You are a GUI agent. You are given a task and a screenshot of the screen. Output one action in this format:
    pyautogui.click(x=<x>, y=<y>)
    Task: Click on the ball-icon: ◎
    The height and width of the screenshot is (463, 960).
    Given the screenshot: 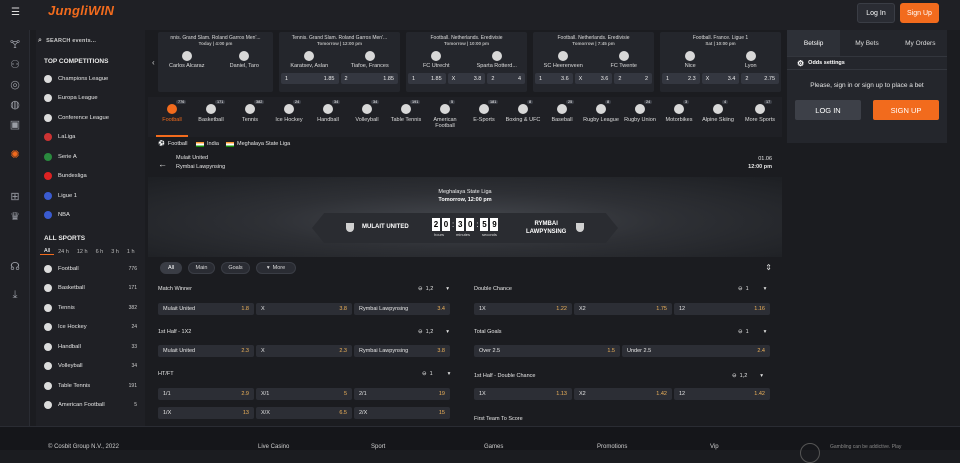 What is the action you would take?
    pyautogui.click(x=15, y=85)
    